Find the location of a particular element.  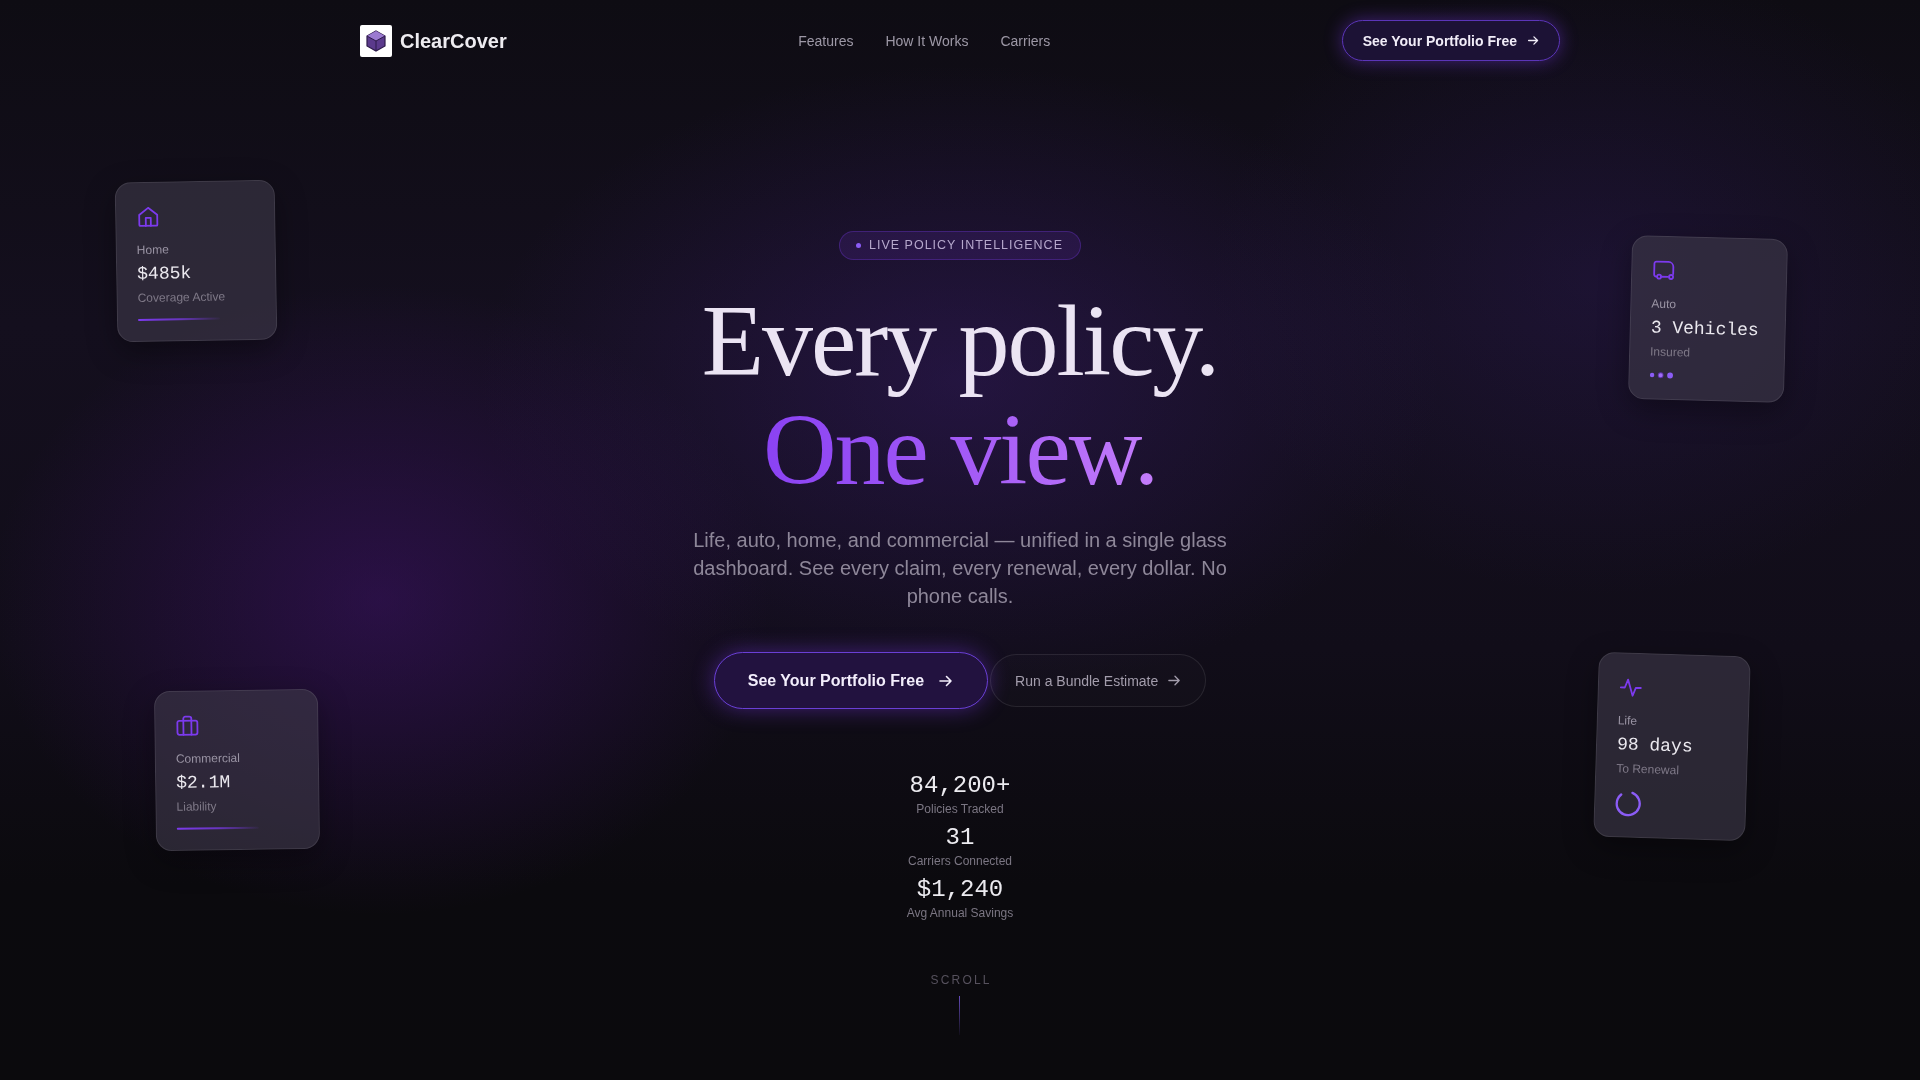

dots-icon is located at coordinates (1661, 375).